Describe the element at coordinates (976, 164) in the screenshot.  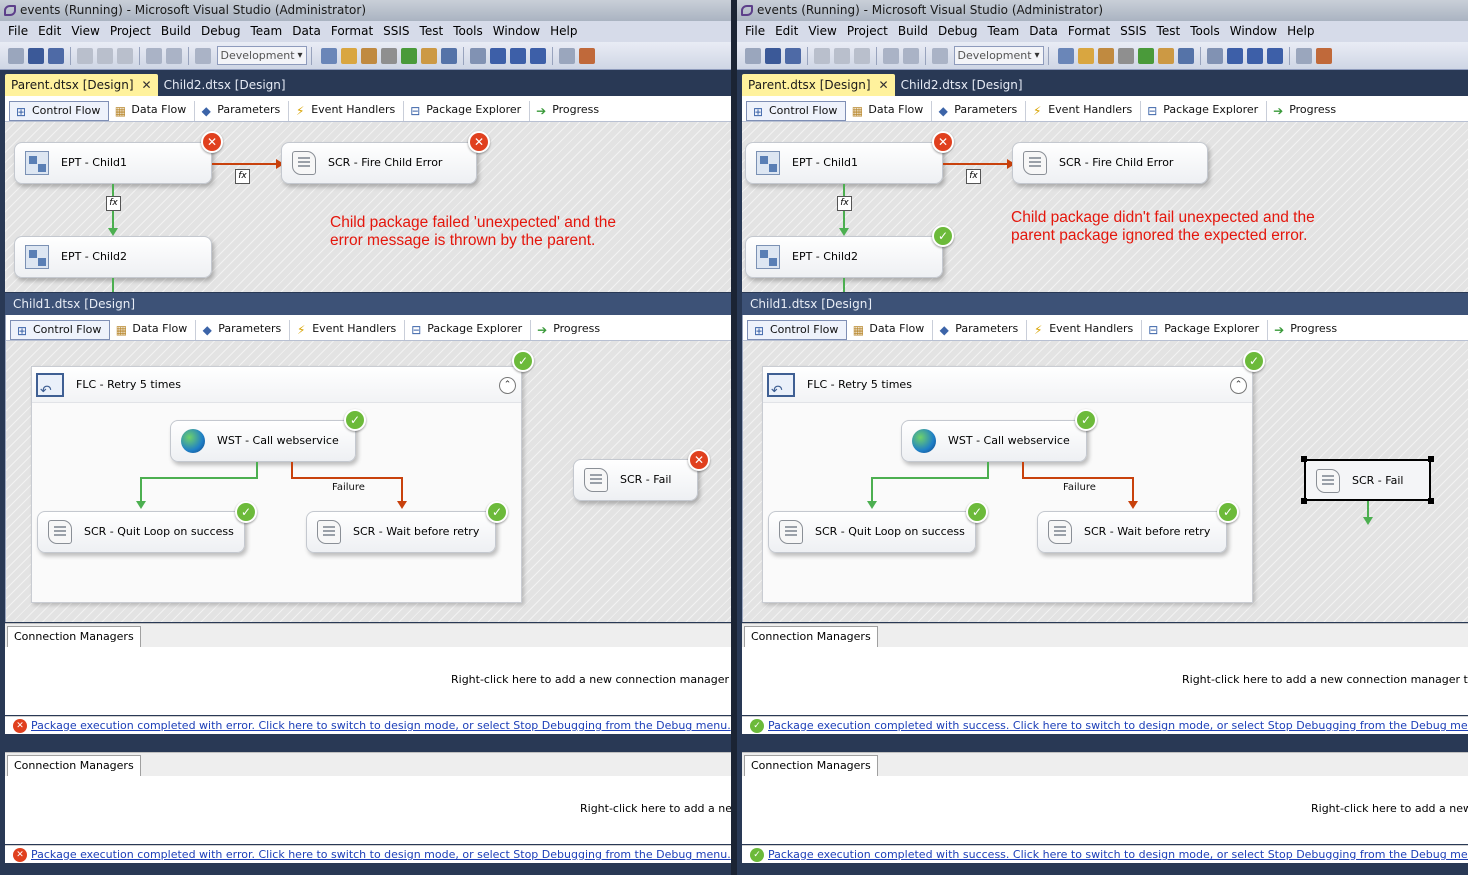
I see `precedence-constraint` at that location.